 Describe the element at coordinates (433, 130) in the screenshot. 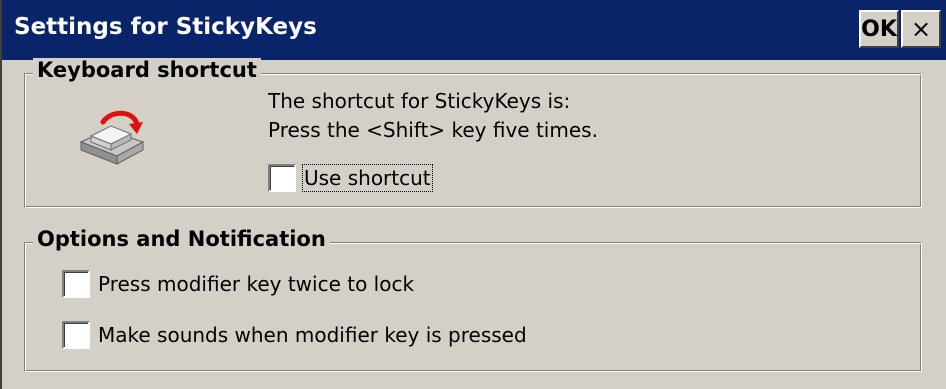

I see `shortcut-description-line2: Press the <Shift> key five times.` at that location.